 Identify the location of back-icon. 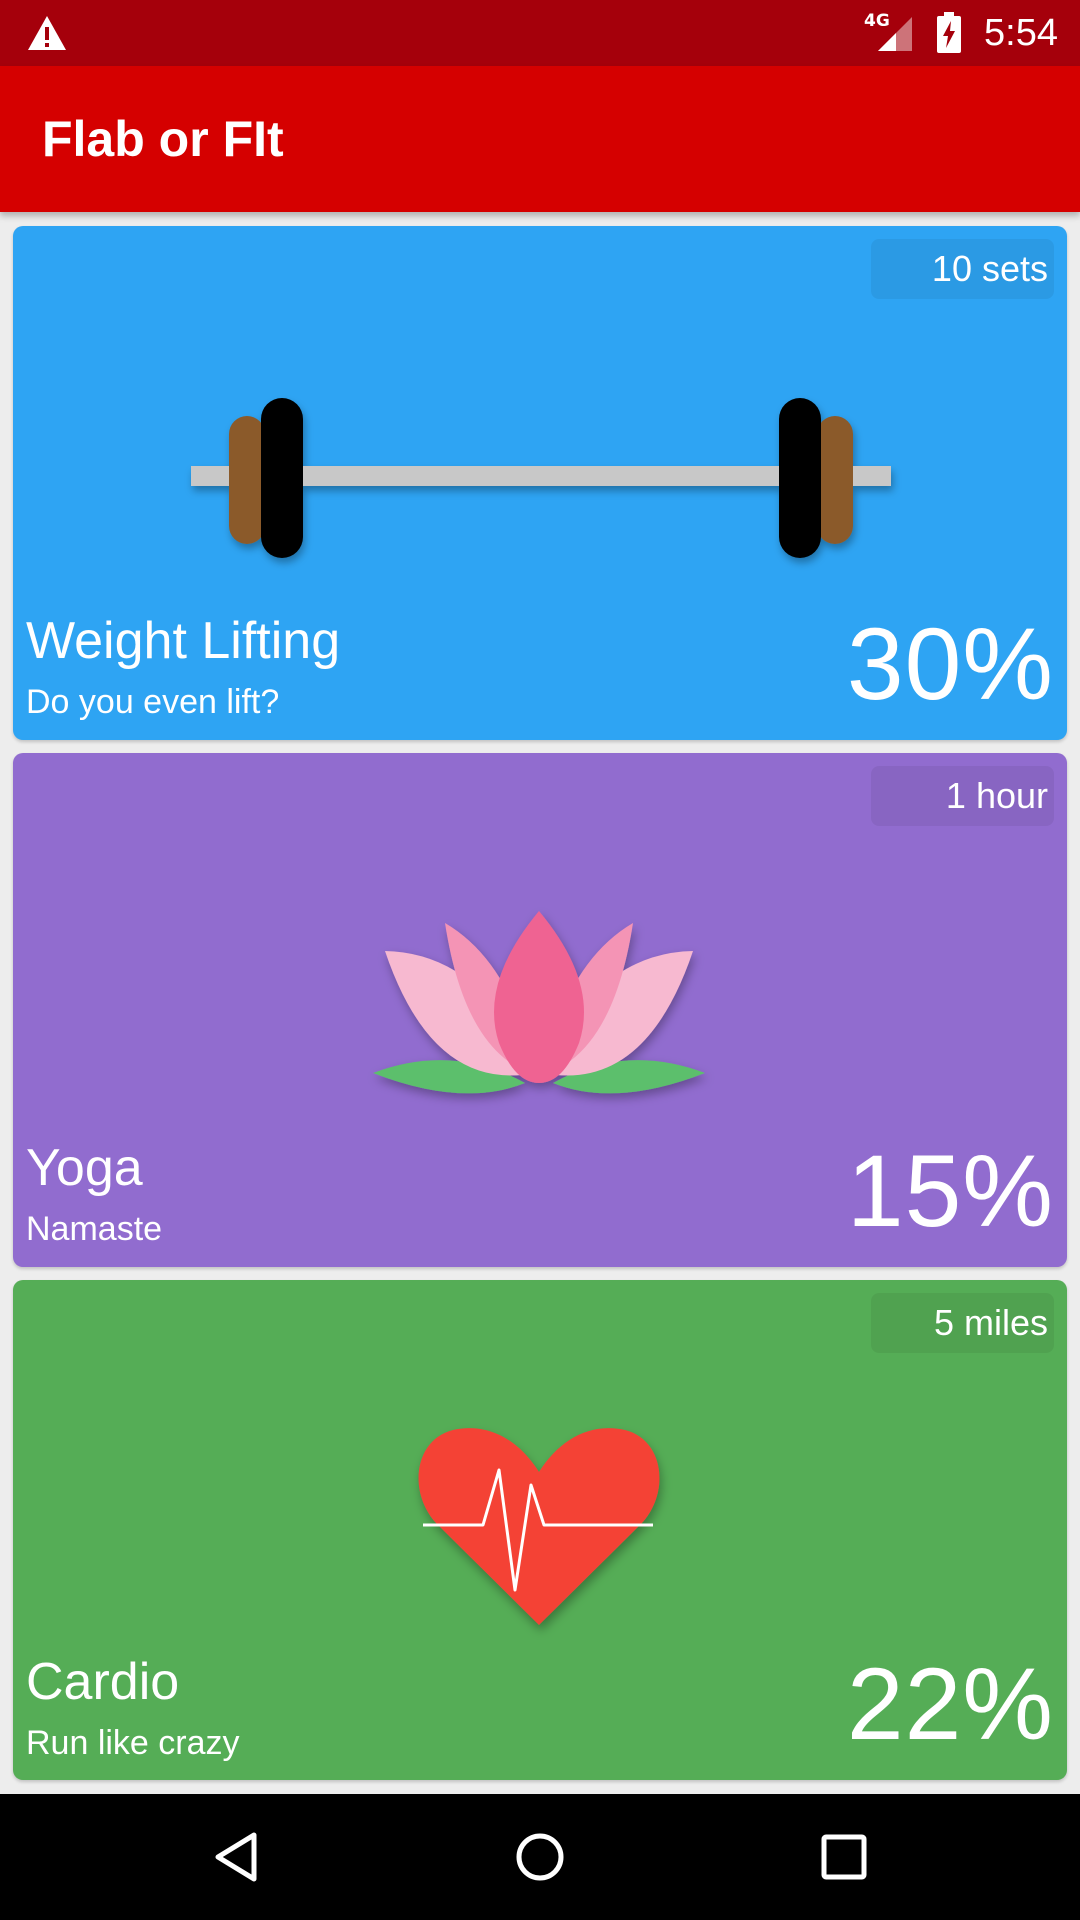
(238, 1857).